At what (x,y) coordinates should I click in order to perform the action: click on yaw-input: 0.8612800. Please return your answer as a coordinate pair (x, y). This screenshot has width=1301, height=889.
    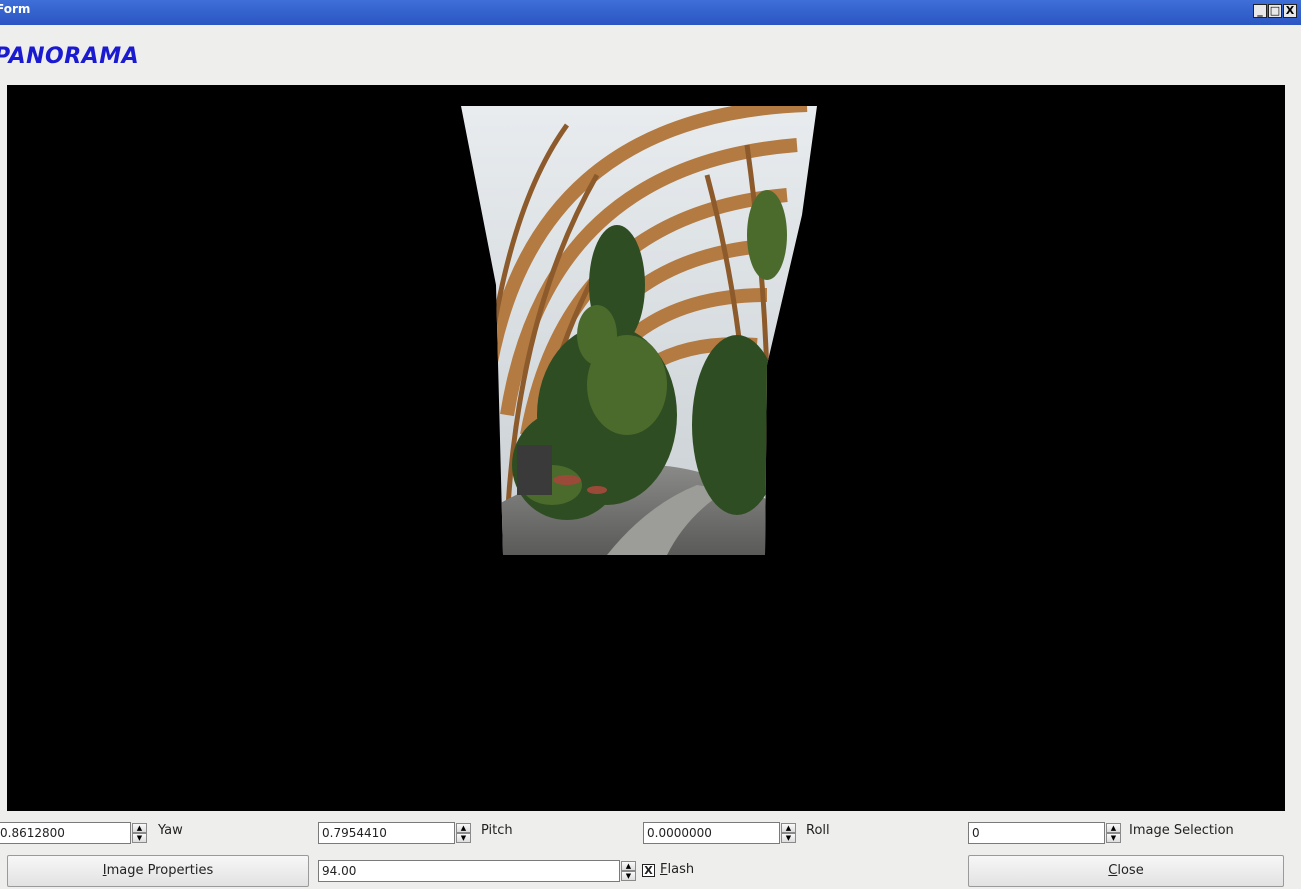
    Looking at the image, I should click on (65, 833).